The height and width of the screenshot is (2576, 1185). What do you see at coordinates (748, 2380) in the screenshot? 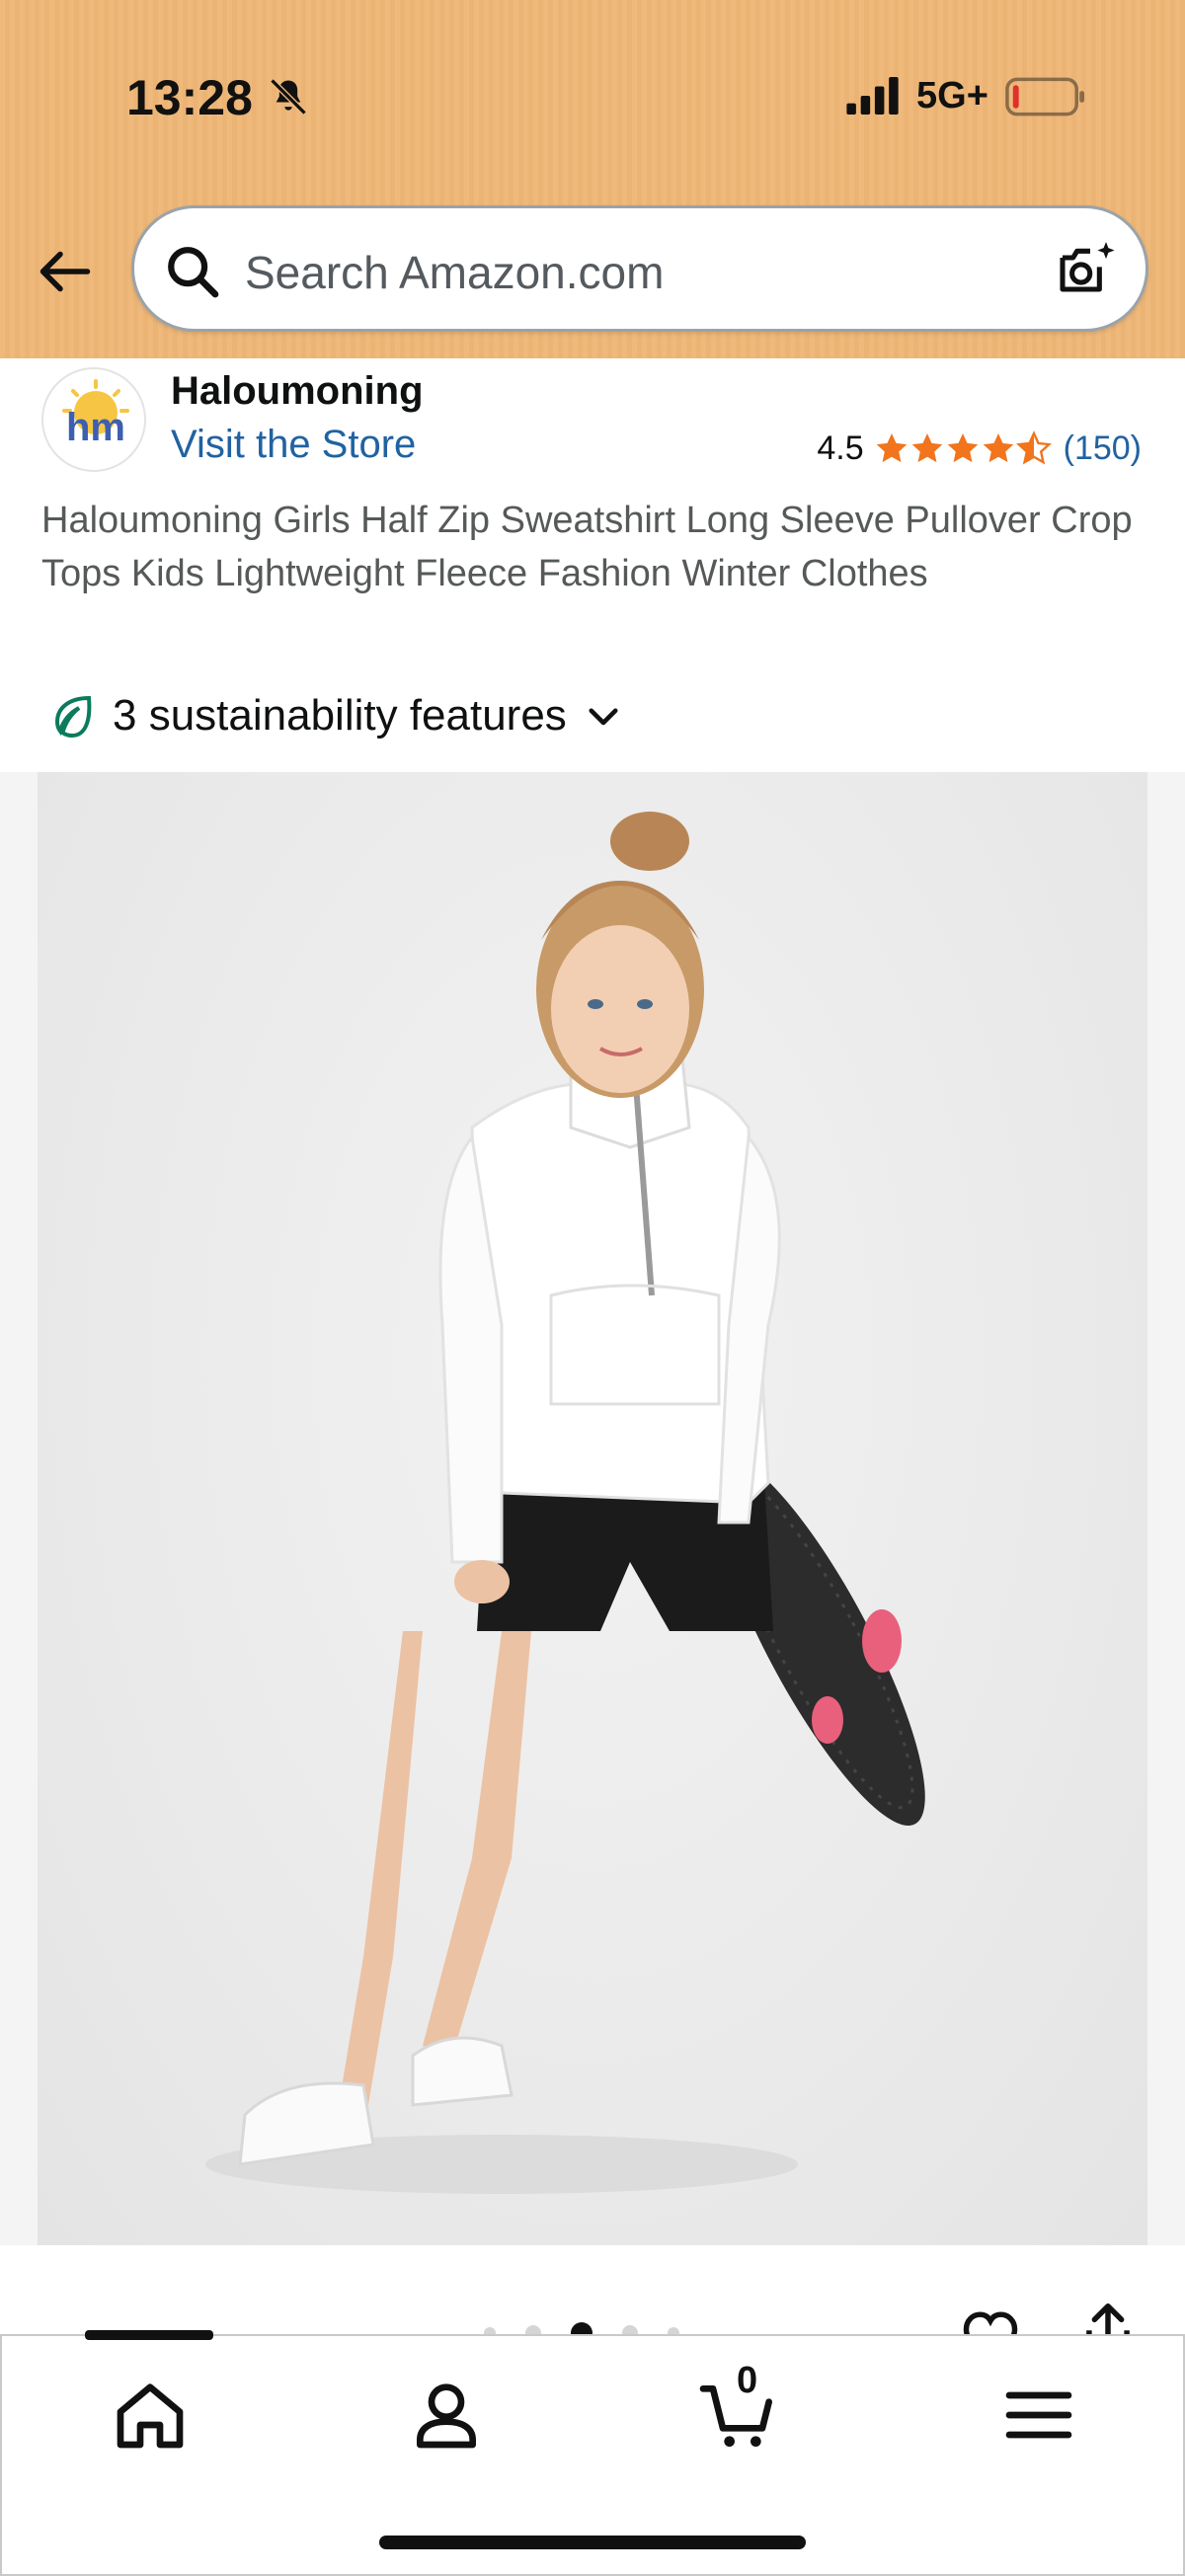
I see `cart-count: 0` at bounding box center [748, 2380].